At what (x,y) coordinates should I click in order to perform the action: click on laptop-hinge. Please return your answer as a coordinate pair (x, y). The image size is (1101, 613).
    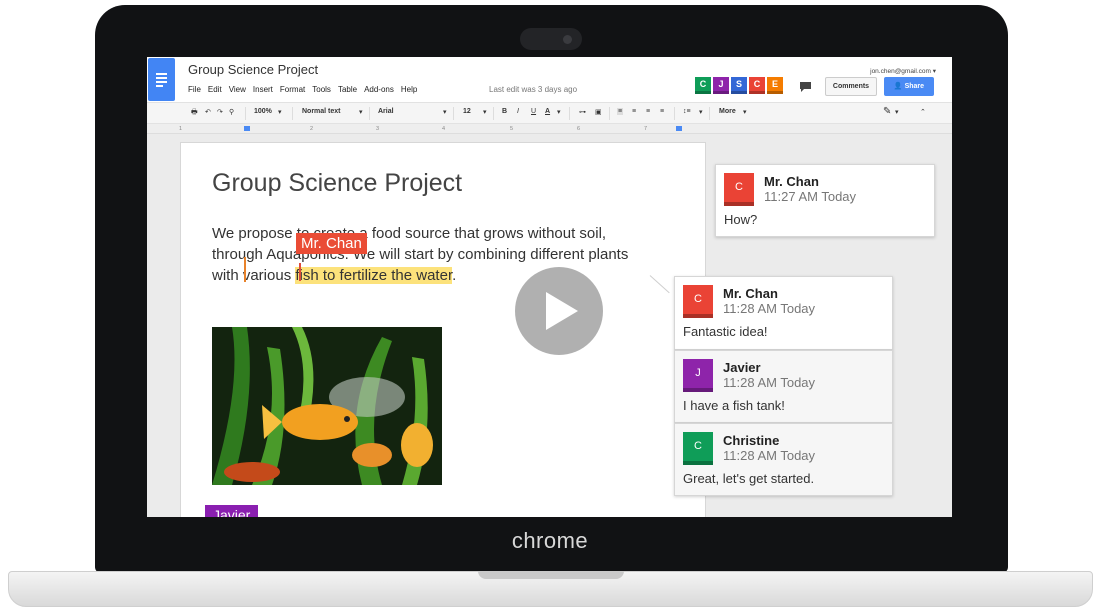
    Looking at the image, I should click on (551, 575).